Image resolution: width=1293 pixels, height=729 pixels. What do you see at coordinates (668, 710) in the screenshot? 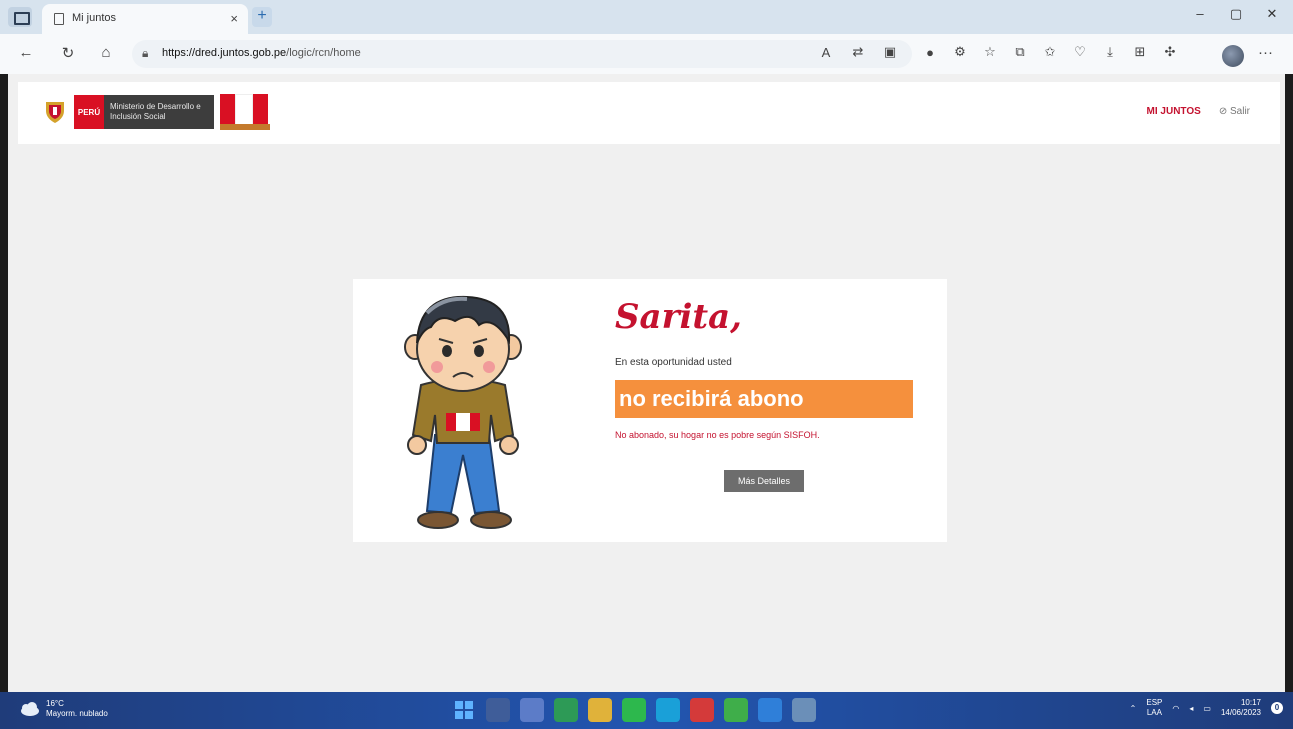
I see `edge-browser-icon` at bounding box center [668, 710].